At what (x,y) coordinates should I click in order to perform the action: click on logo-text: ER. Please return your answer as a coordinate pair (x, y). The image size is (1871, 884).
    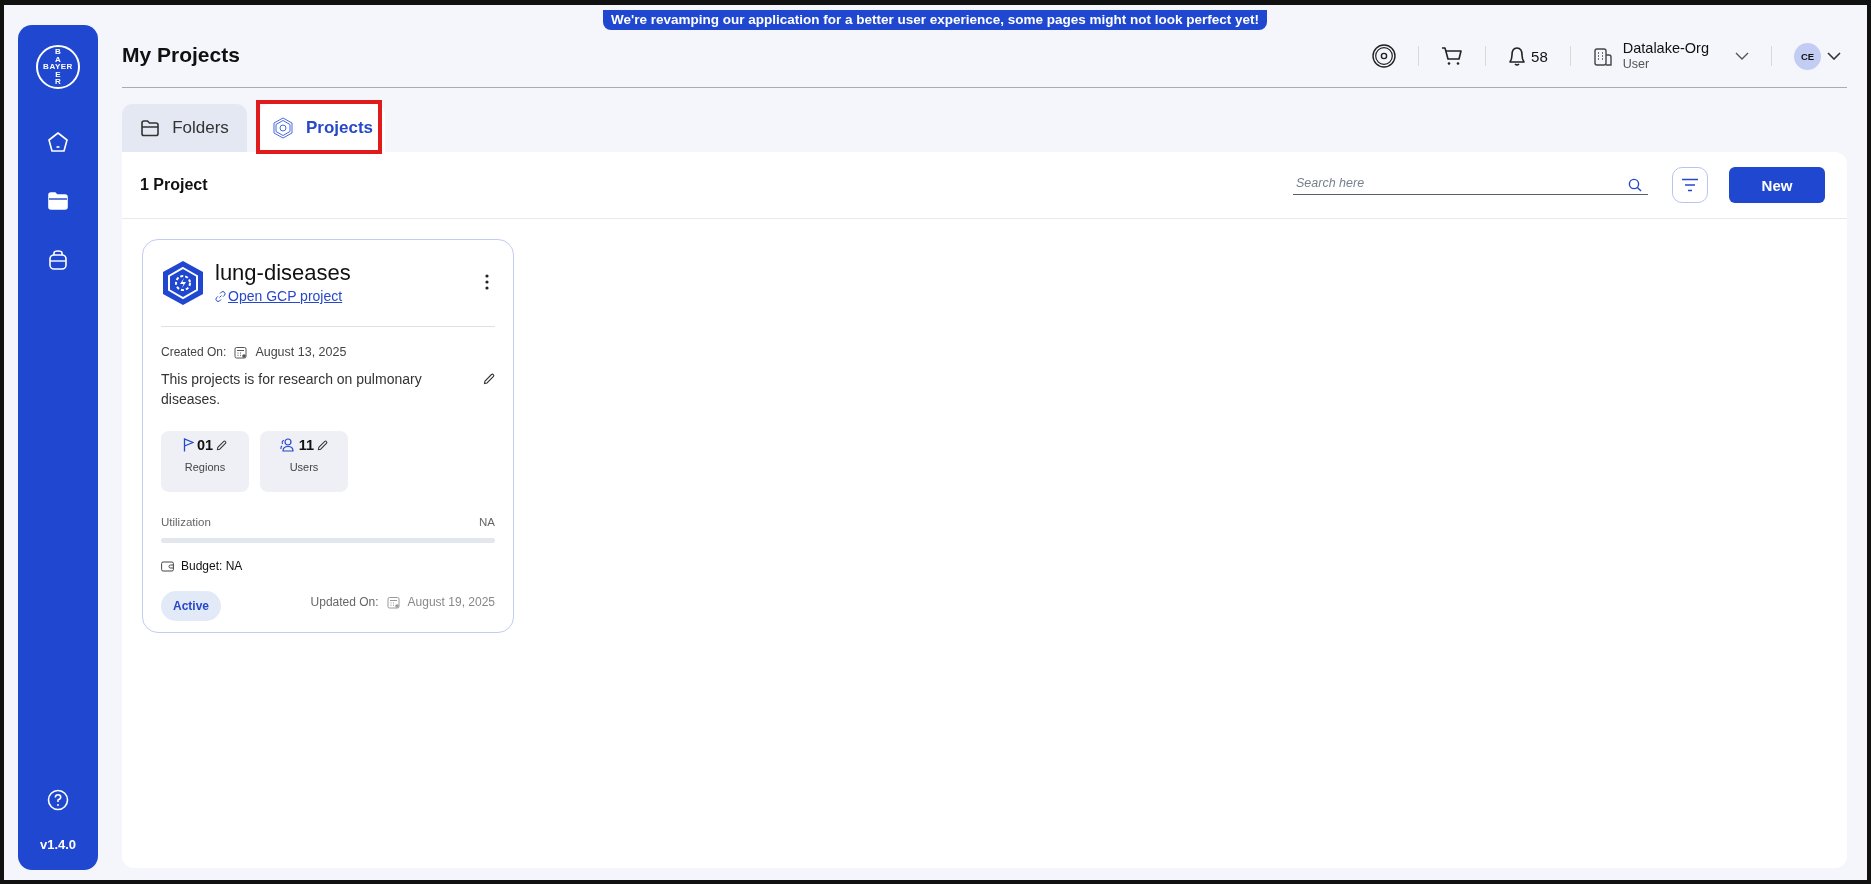
    Looking at the image, I should click on (58, 78).